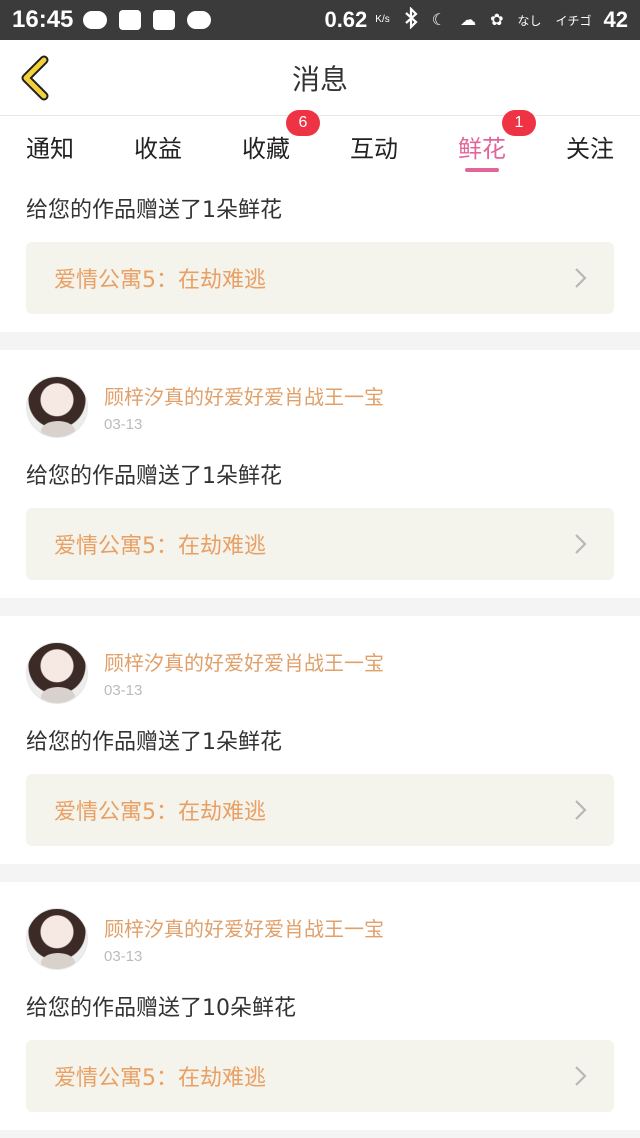 The height and width of the screenshot is (1138, 640). I want to click on battery-level: 42, so click(615, 19).